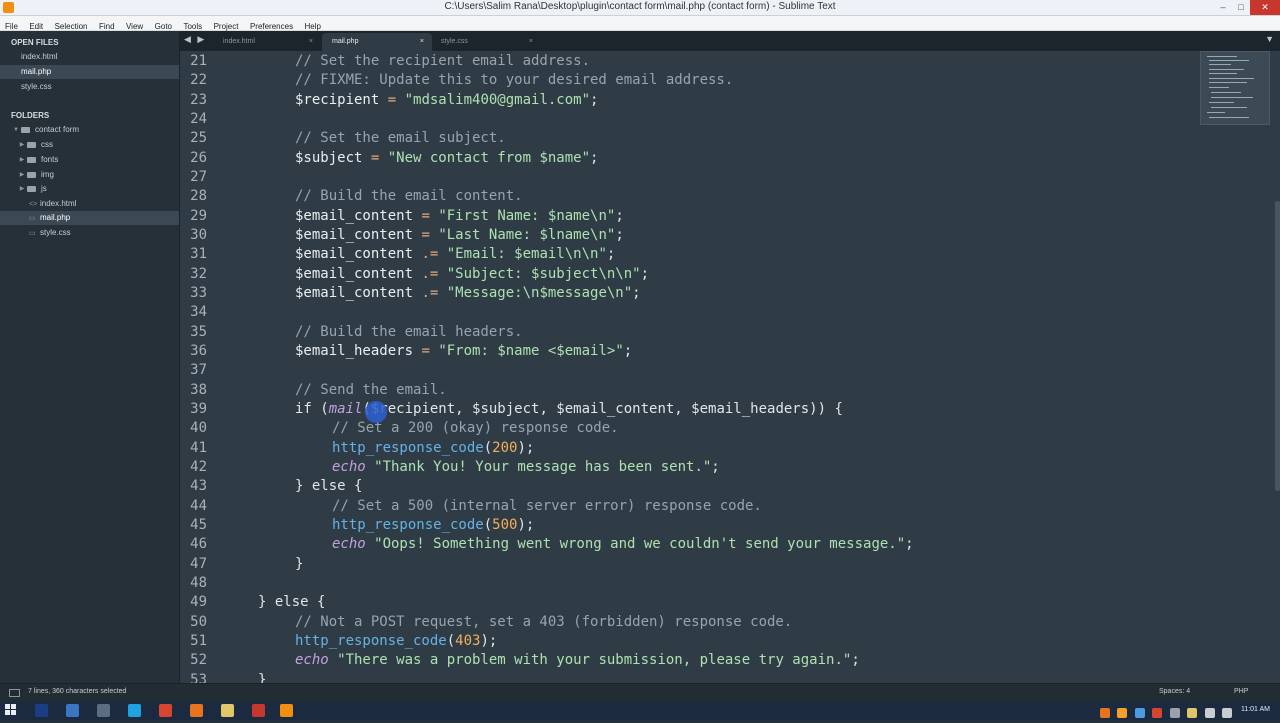 Image resolution: width=1280 pixels, height=723 pixels. I want to click on sublime-taskbar-icon, so click(286, 710).